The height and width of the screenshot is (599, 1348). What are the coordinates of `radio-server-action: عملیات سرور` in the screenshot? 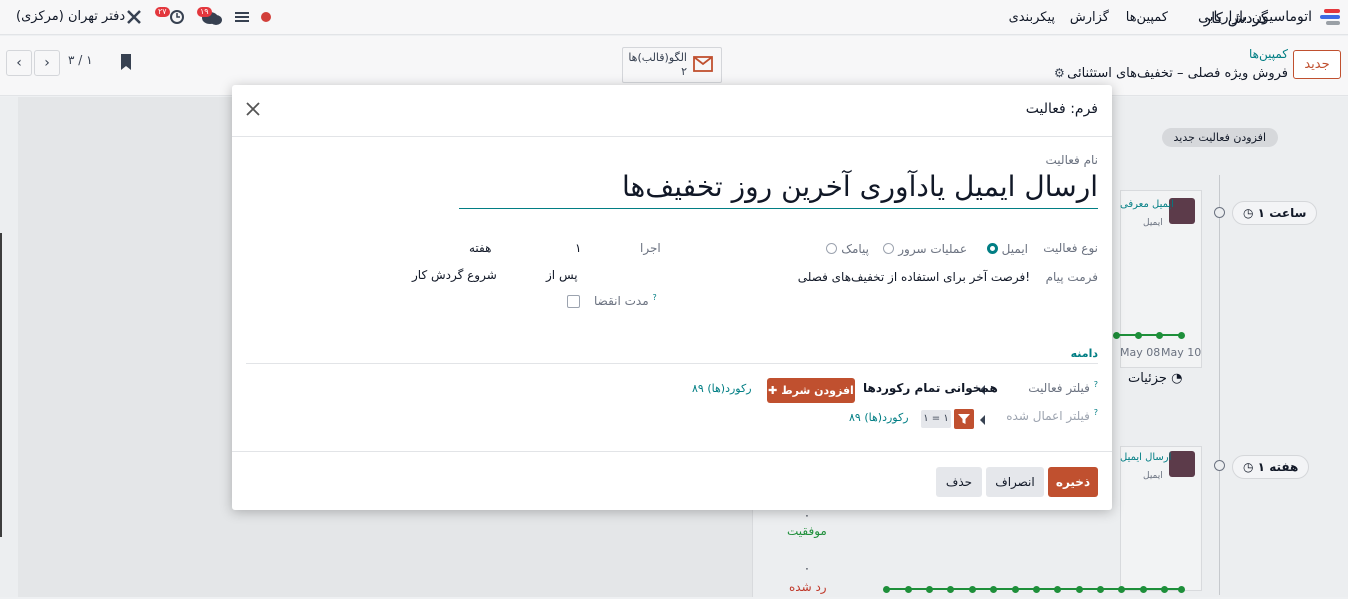 It's located at (922, 249).